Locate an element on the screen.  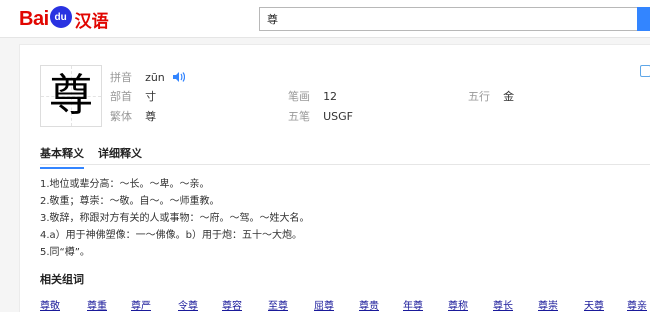
related-word-link: 屈尊 is located at coordinates (324, 304).